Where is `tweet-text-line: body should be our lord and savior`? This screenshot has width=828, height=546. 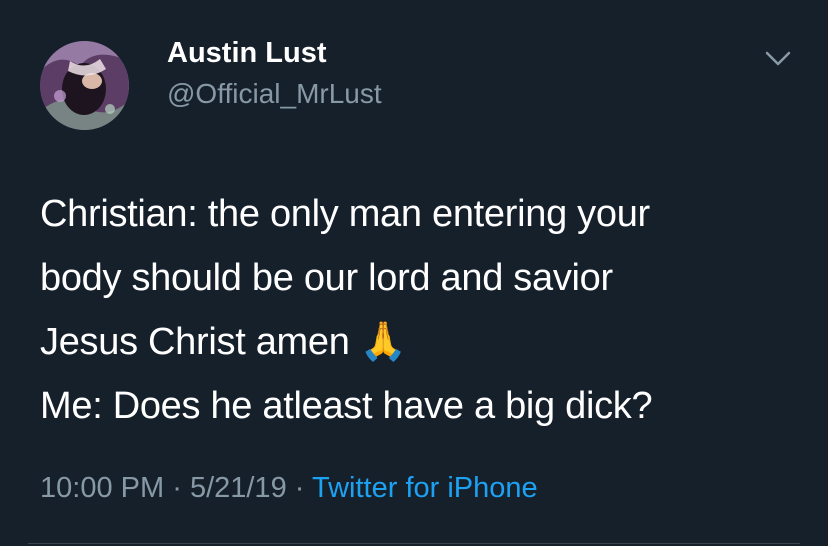
tweet-text-line: body should be our lord and savior is located at coordinates (326, 278).